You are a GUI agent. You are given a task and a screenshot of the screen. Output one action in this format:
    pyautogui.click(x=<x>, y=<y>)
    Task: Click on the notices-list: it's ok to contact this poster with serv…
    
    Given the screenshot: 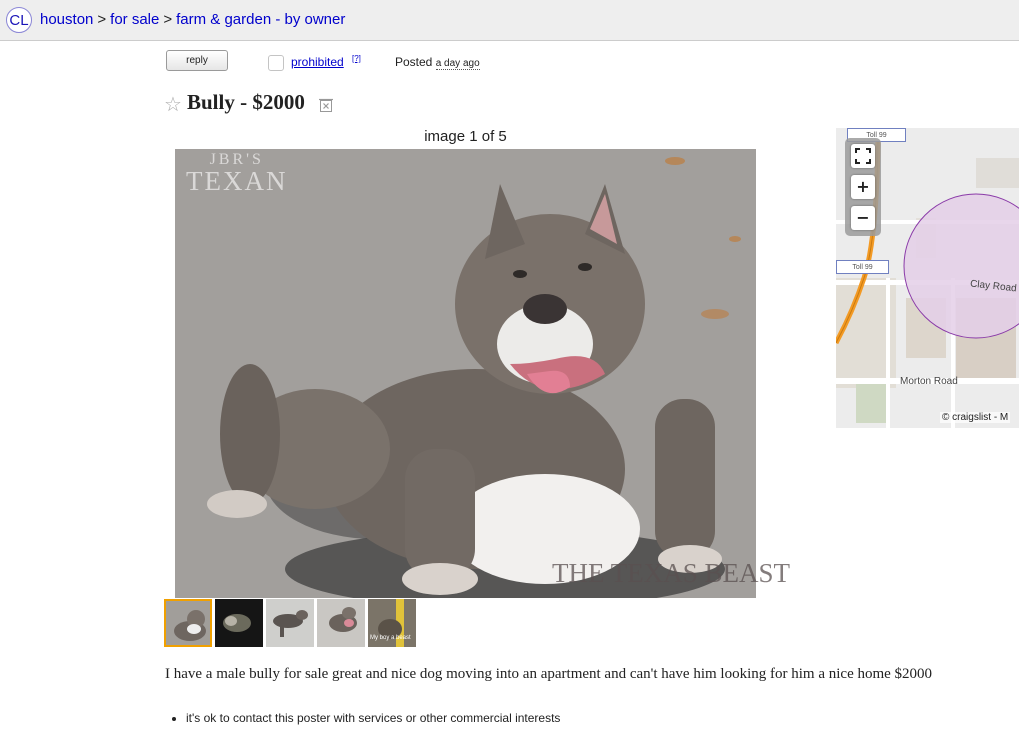 What is the action you would take?
    pyautogui.click(x=365, y=718)
    